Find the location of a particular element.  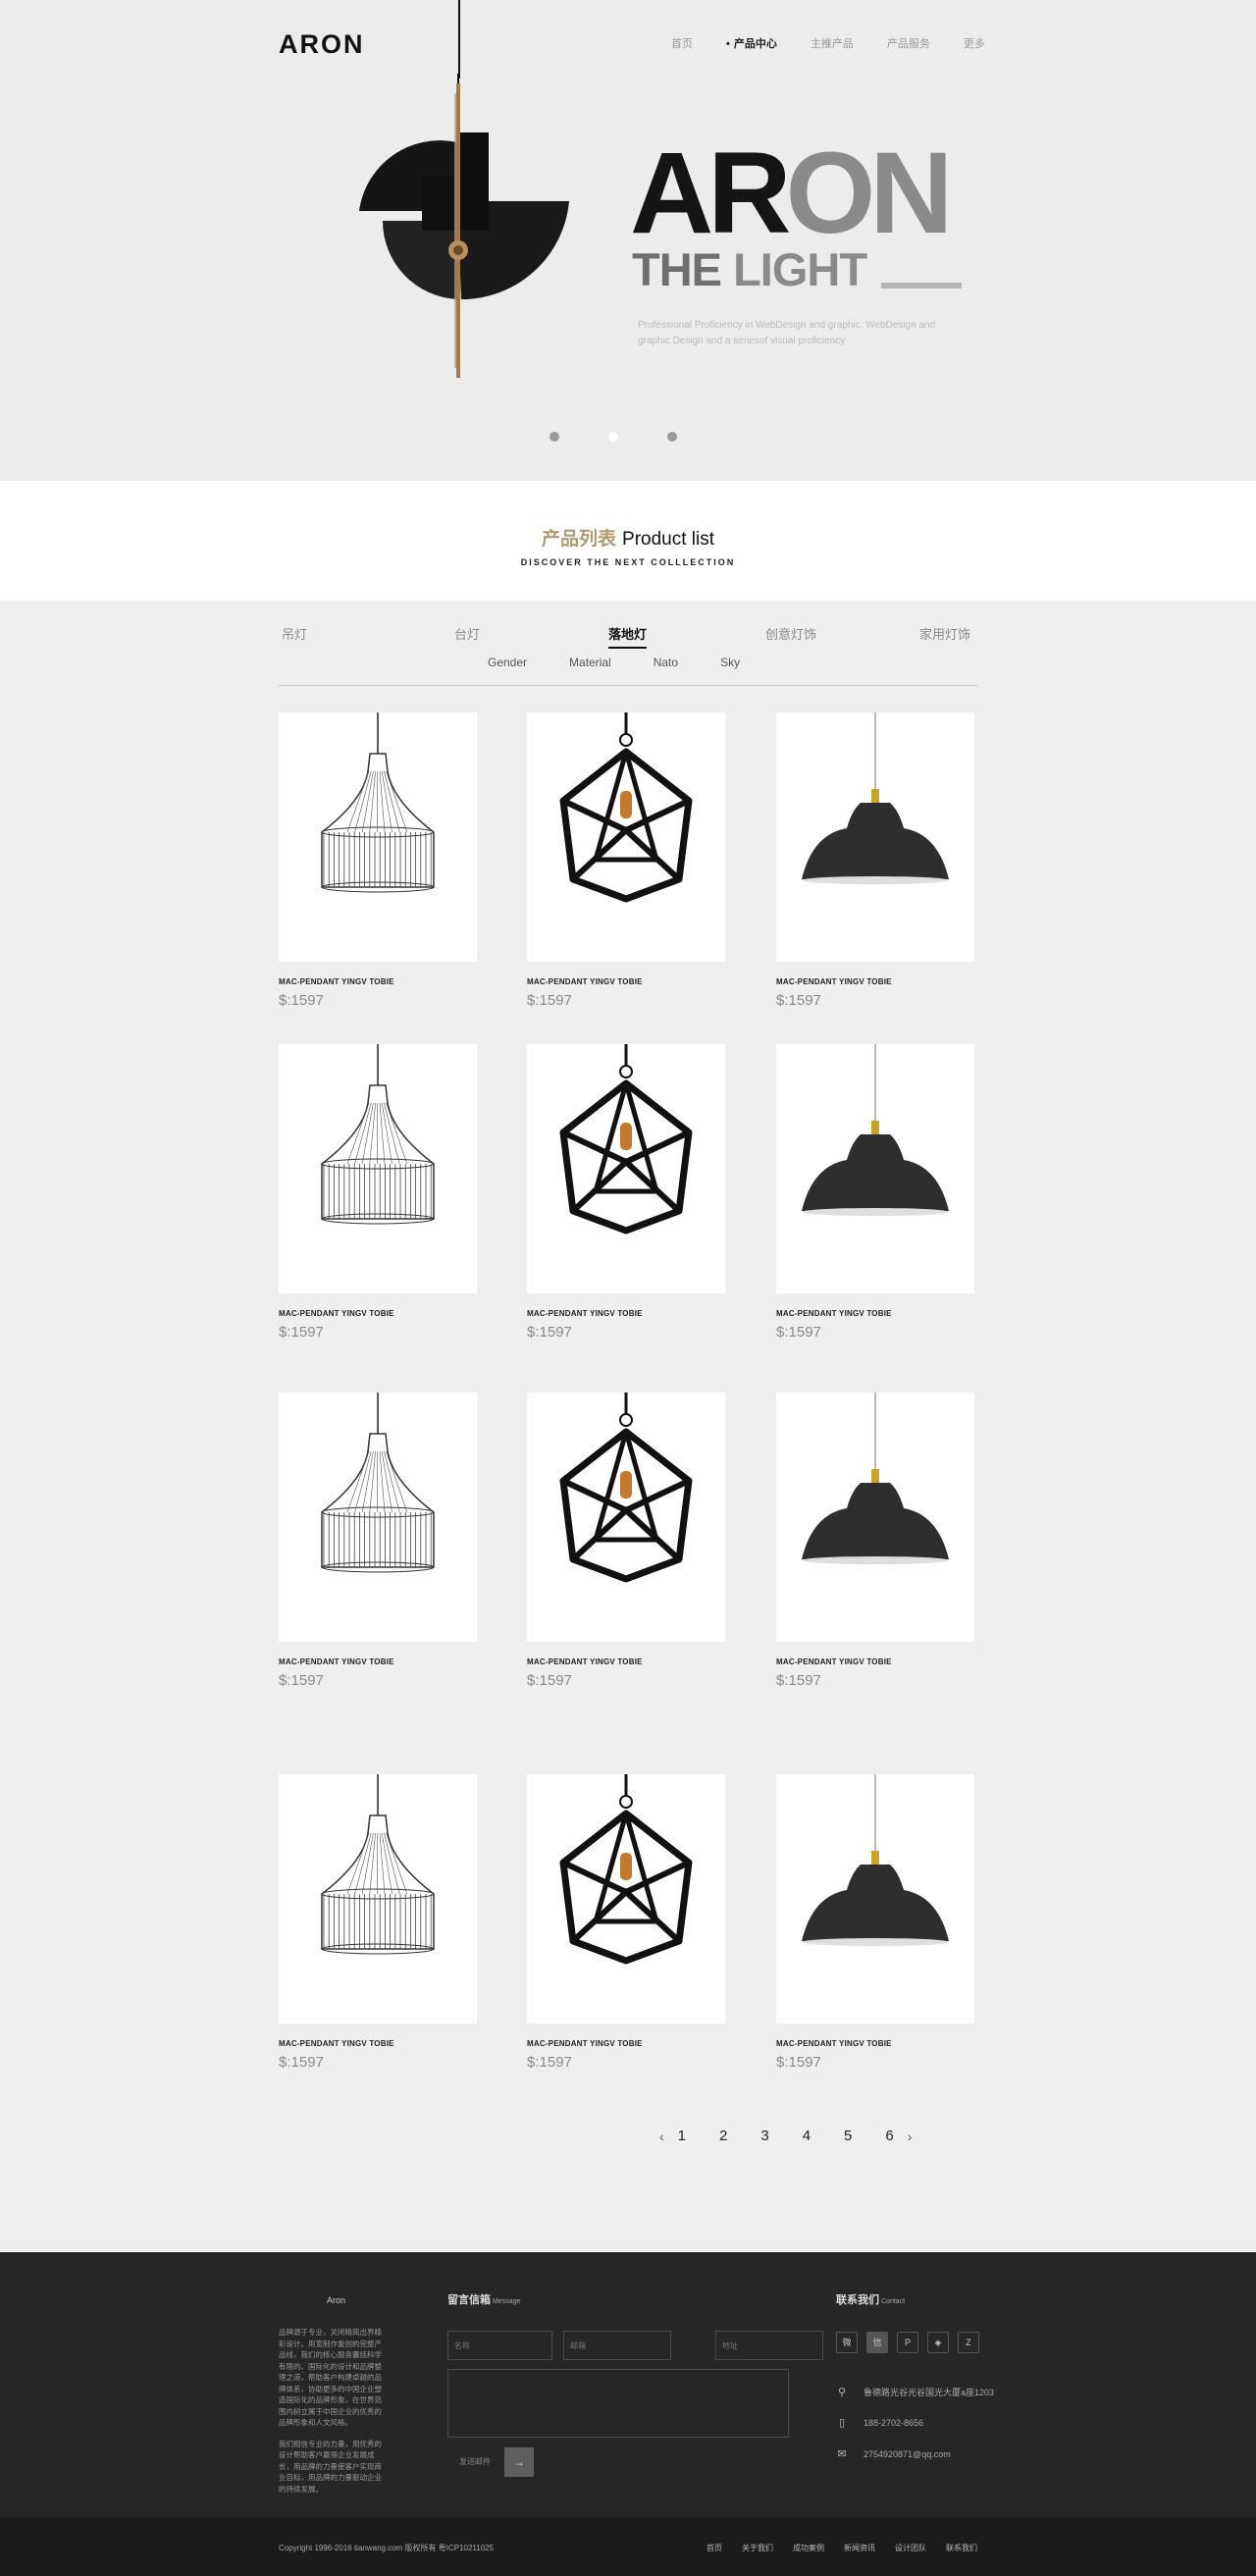

tab-creative: 创意灯饰 is located at coordinates (790, 633).